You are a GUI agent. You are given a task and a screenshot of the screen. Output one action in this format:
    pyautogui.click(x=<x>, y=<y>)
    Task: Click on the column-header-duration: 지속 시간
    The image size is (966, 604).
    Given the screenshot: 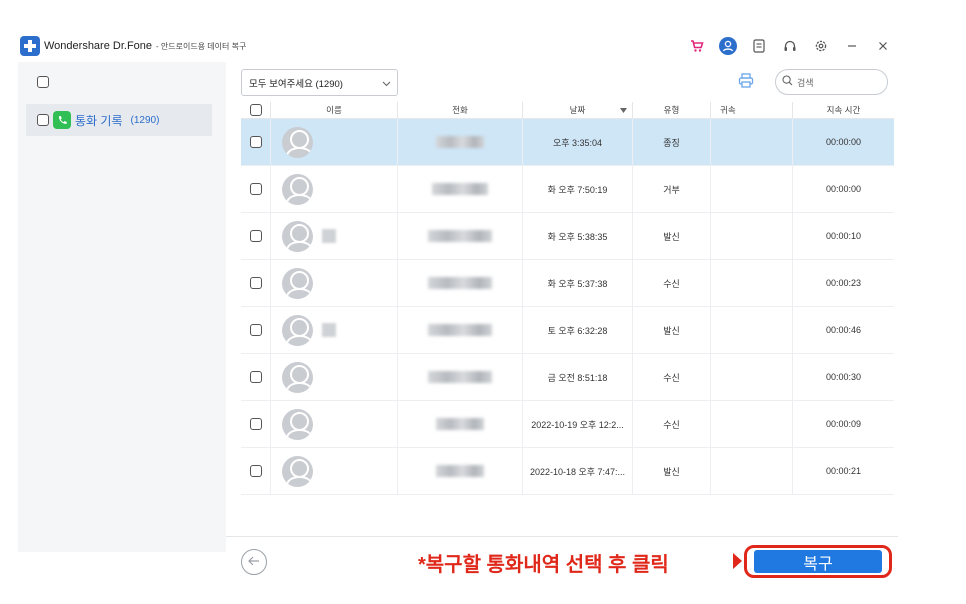 What is the action you would take?
    pyautogui.click(x=843, y=110)
    